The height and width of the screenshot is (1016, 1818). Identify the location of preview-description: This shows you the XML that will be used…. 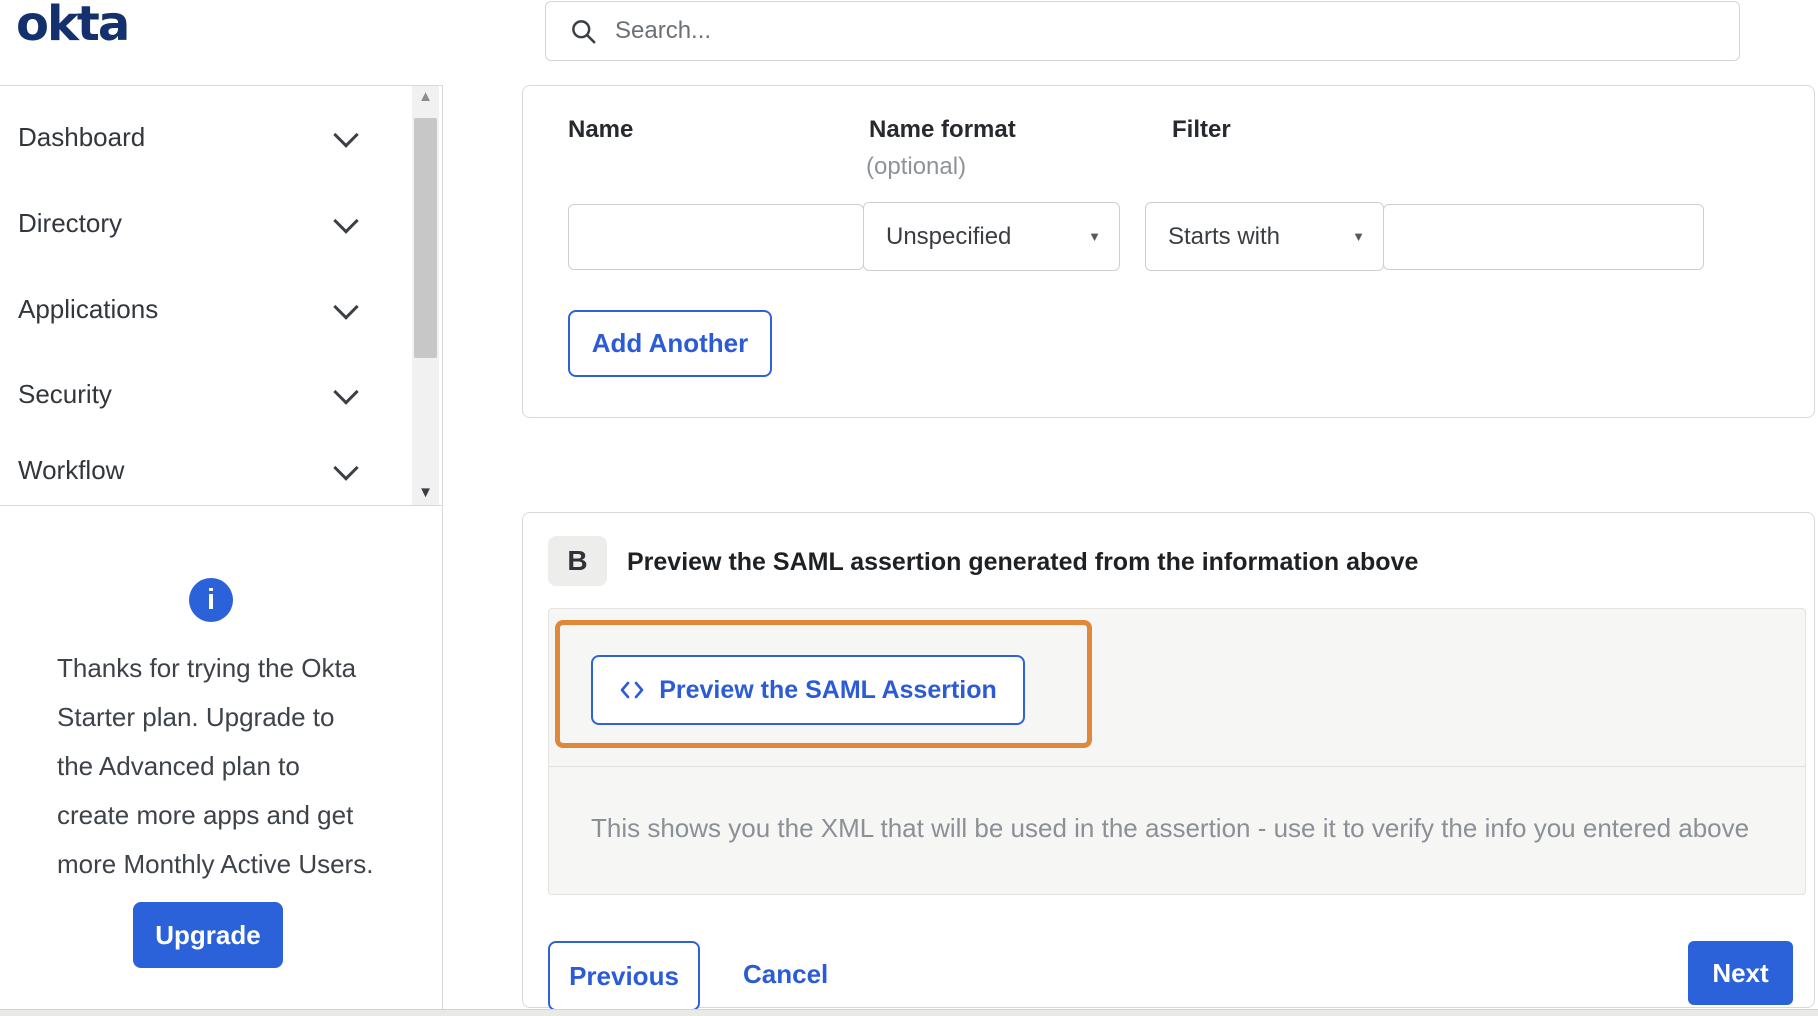
(1170, 828).